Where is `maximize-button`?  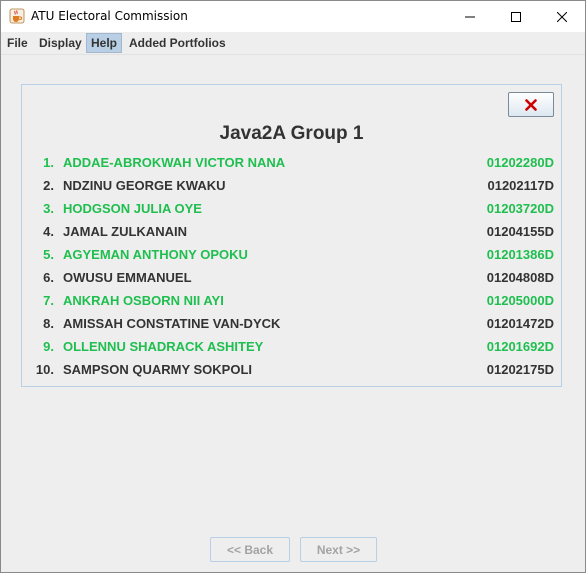 maximize-button is located at coordinates (516, 16).